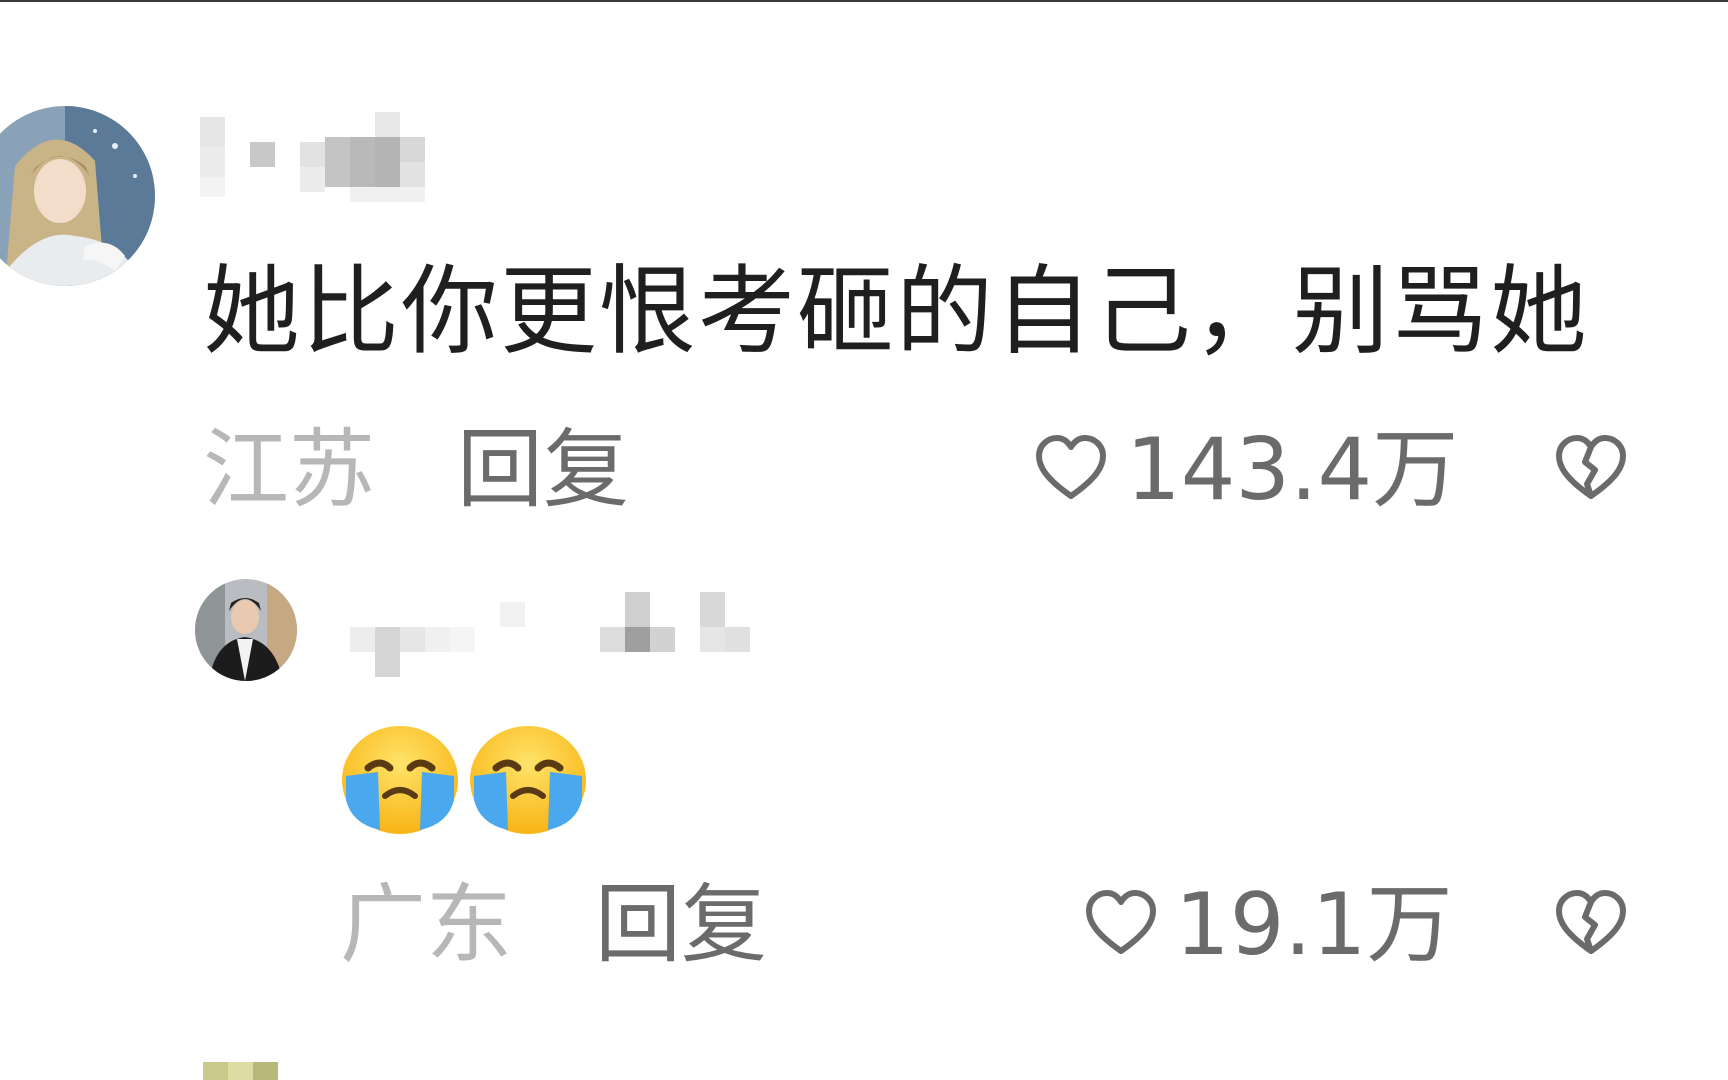  Describe the element at coordinates (426, 925) in the screenshot. I see `reply-location: 广东` at that location.